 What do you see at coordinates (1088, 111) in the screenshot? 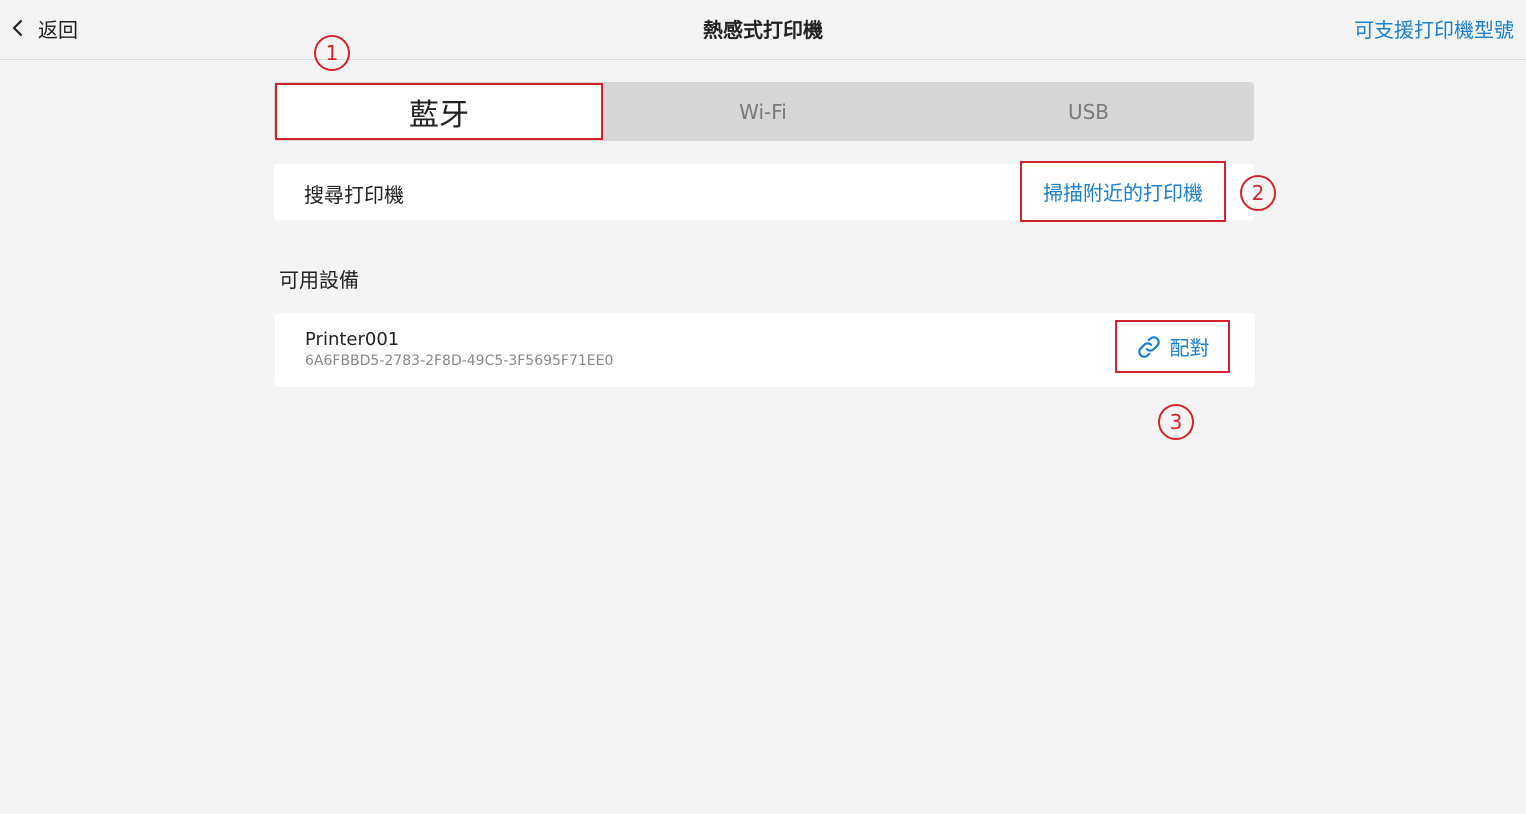
I see `tab-usb: USB` at bounding box center [1088, 111].